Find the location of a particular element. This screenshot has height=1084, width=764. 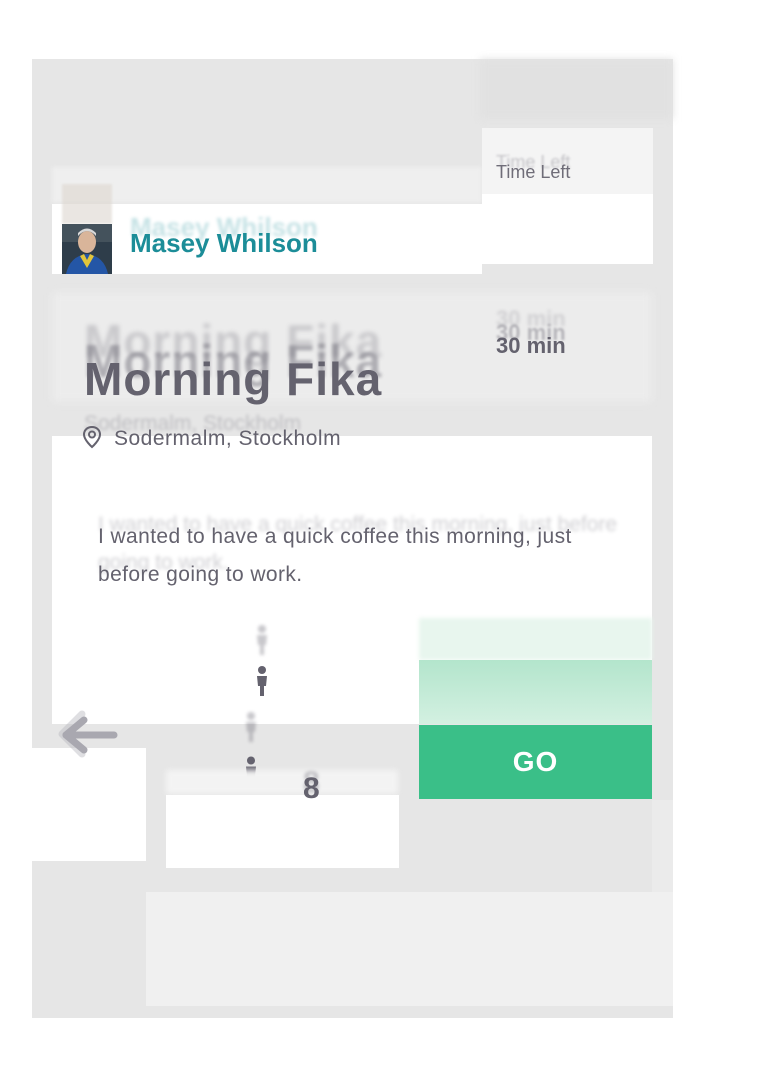

side-shadow is located at coordinates (662, 846).